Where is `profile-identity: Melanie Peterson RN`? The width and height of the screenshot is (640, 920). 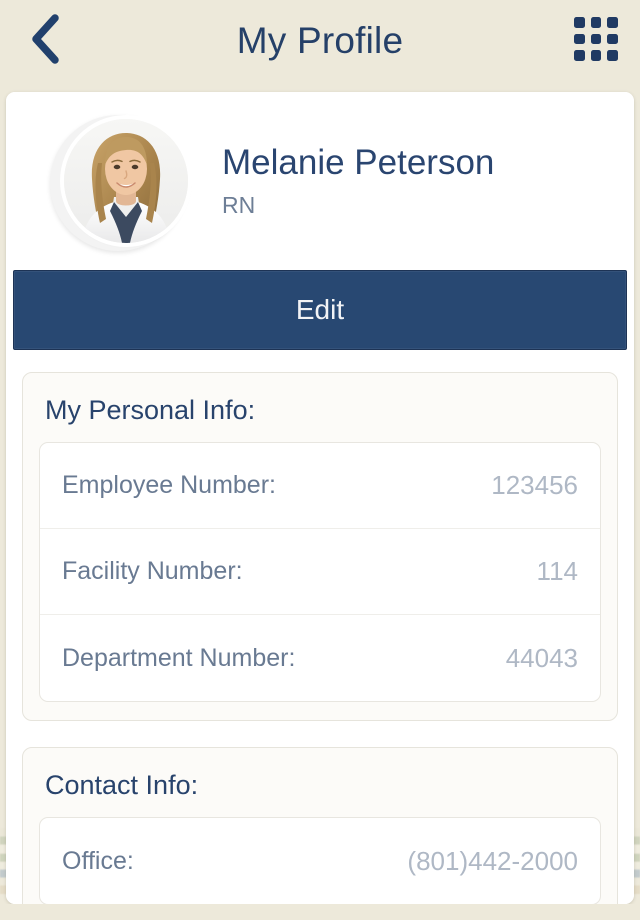
profile-identity: Melanie Peterson RN is located at coordinates (358, 180).